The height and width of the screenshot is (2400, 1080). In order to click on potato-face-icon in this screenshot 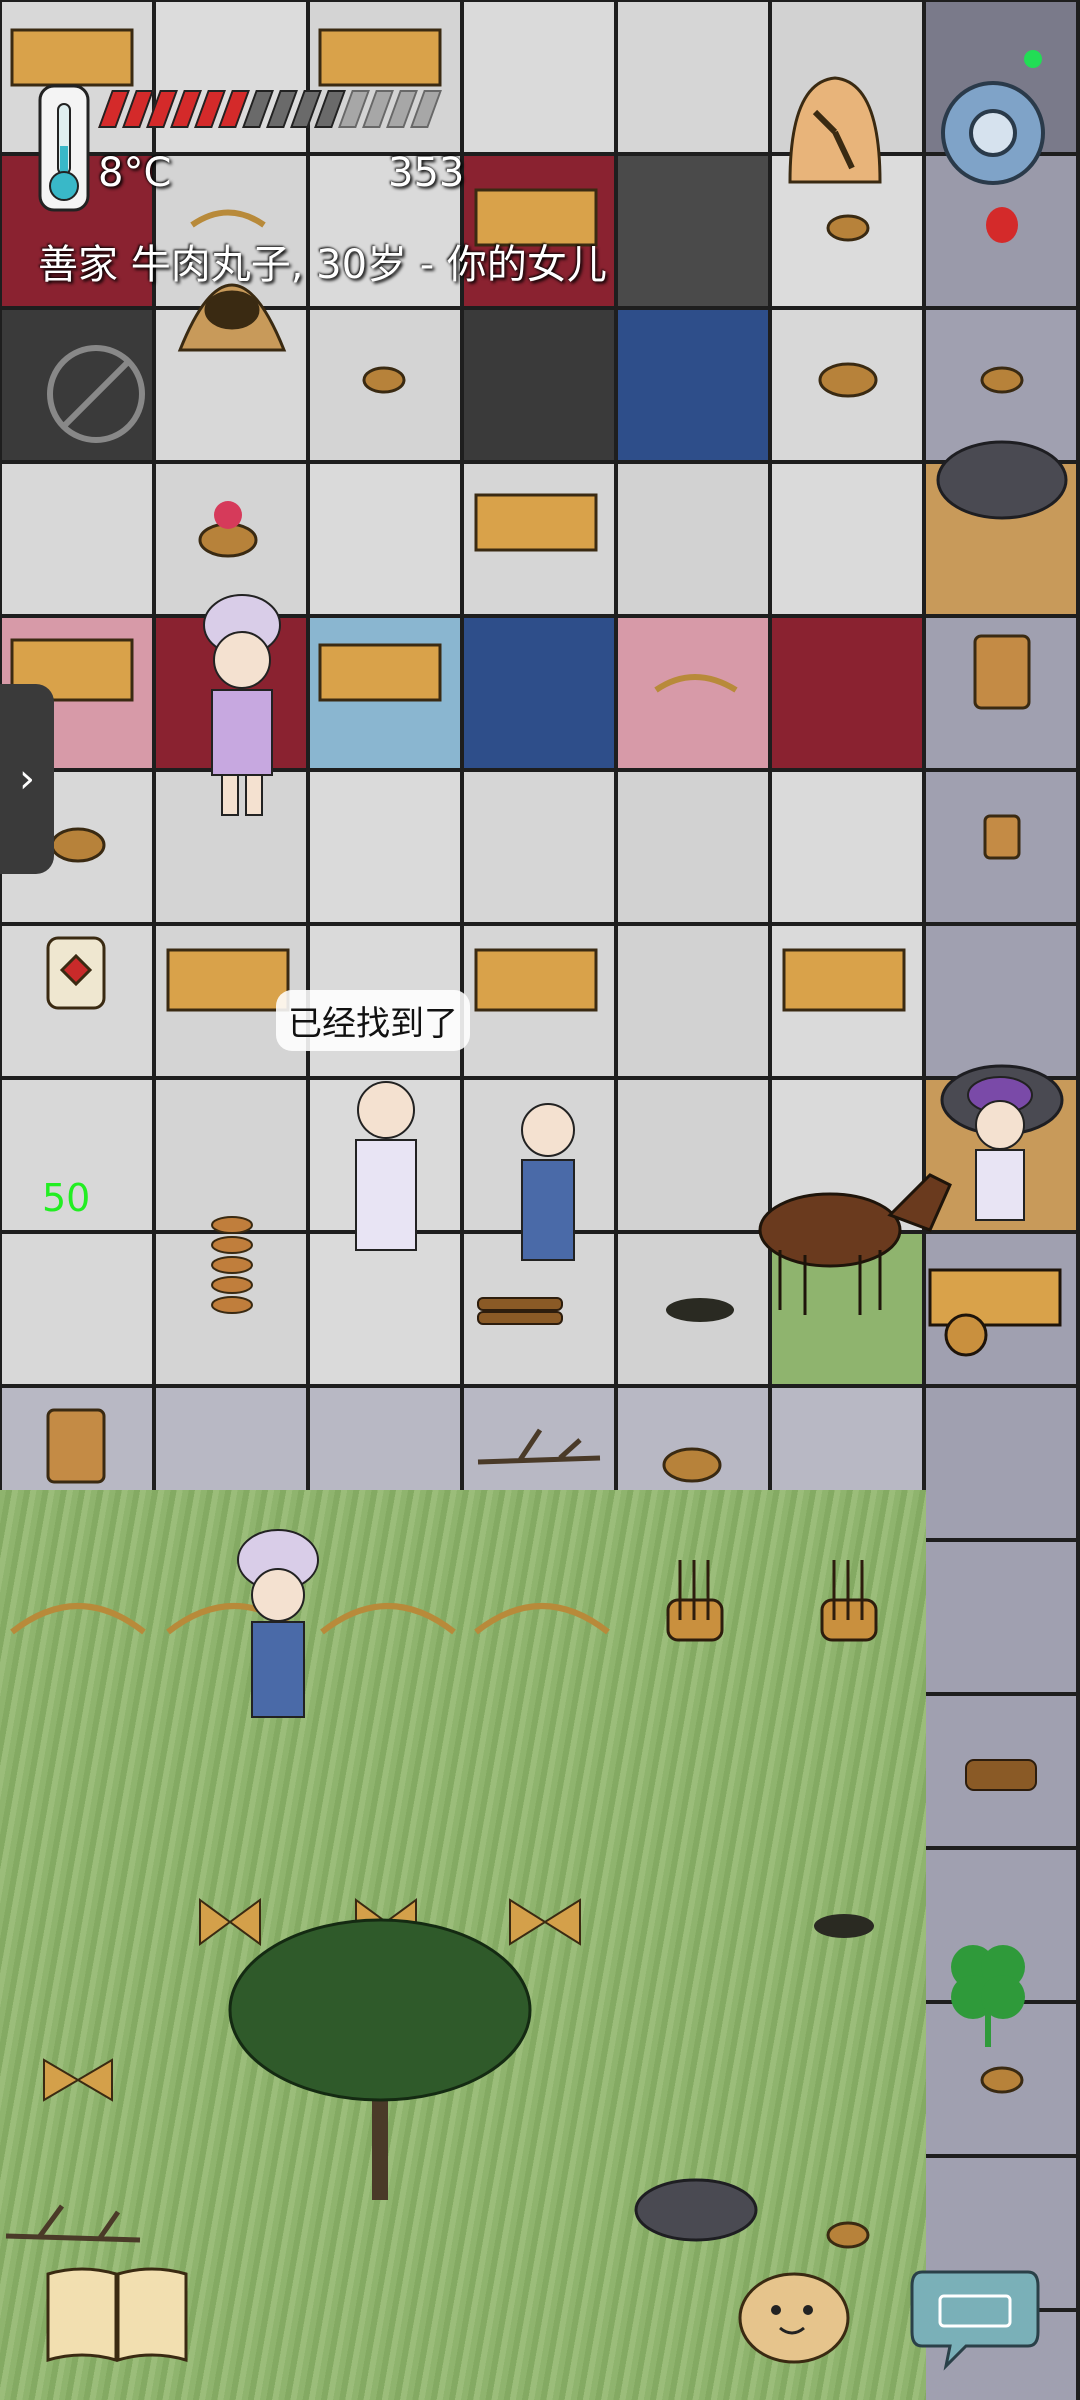, I will do `click(794, 2316)`.